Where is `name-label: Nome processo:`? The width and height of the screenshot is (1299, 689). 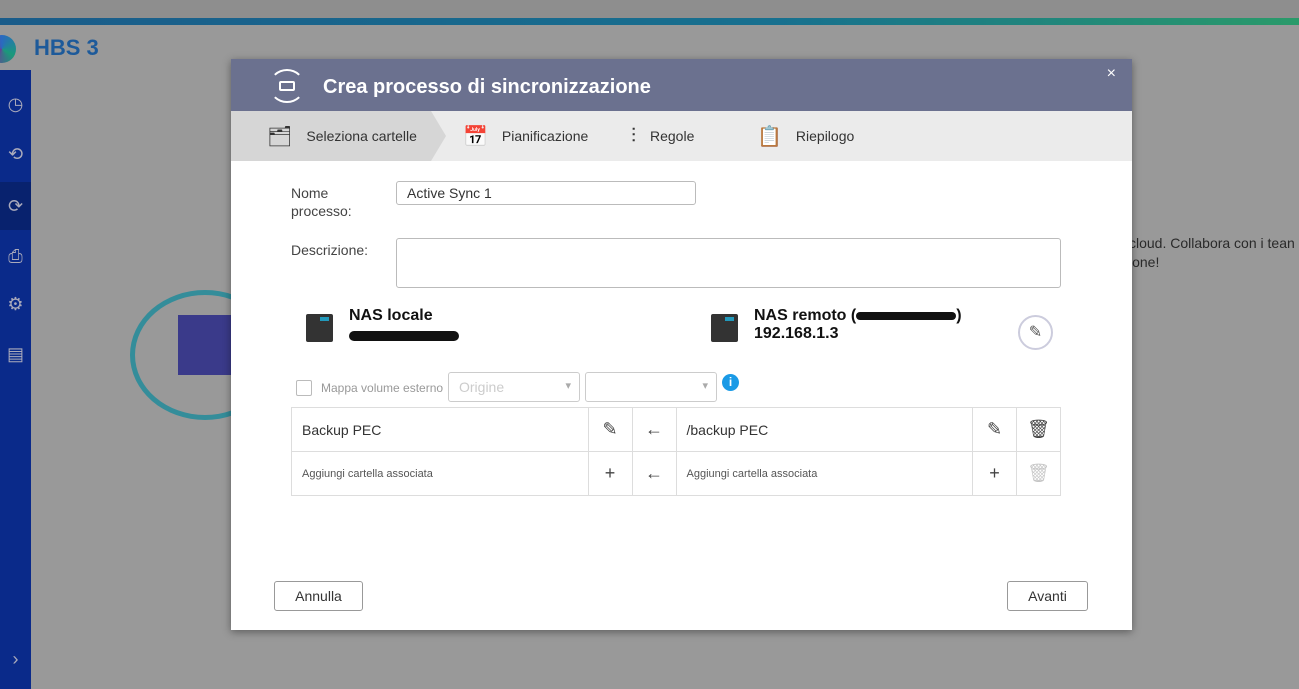
name-label: Nome processo: is located at coordinates (321, 202).